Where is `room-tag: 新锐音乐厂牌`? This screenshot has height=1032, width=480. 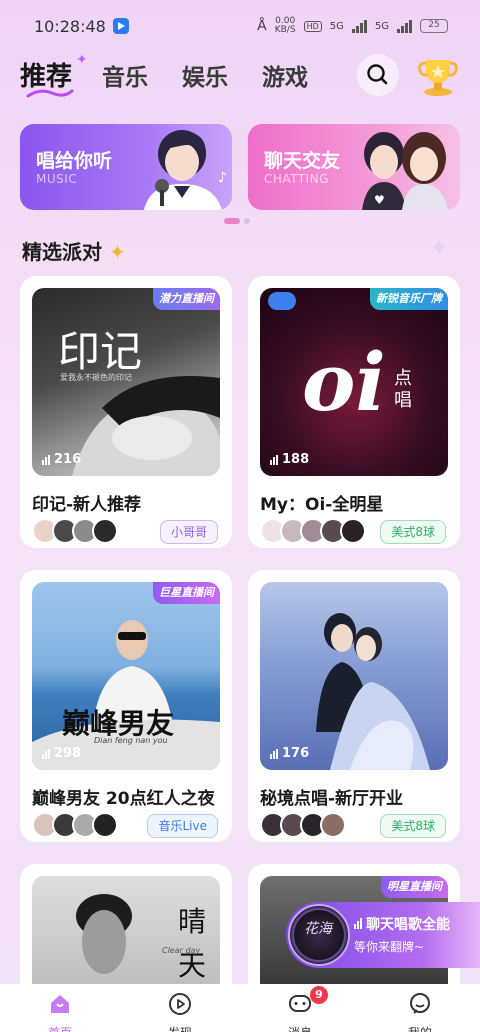
room-tag: 新锐音乐厂牌 is located at coordinates (409, 299).